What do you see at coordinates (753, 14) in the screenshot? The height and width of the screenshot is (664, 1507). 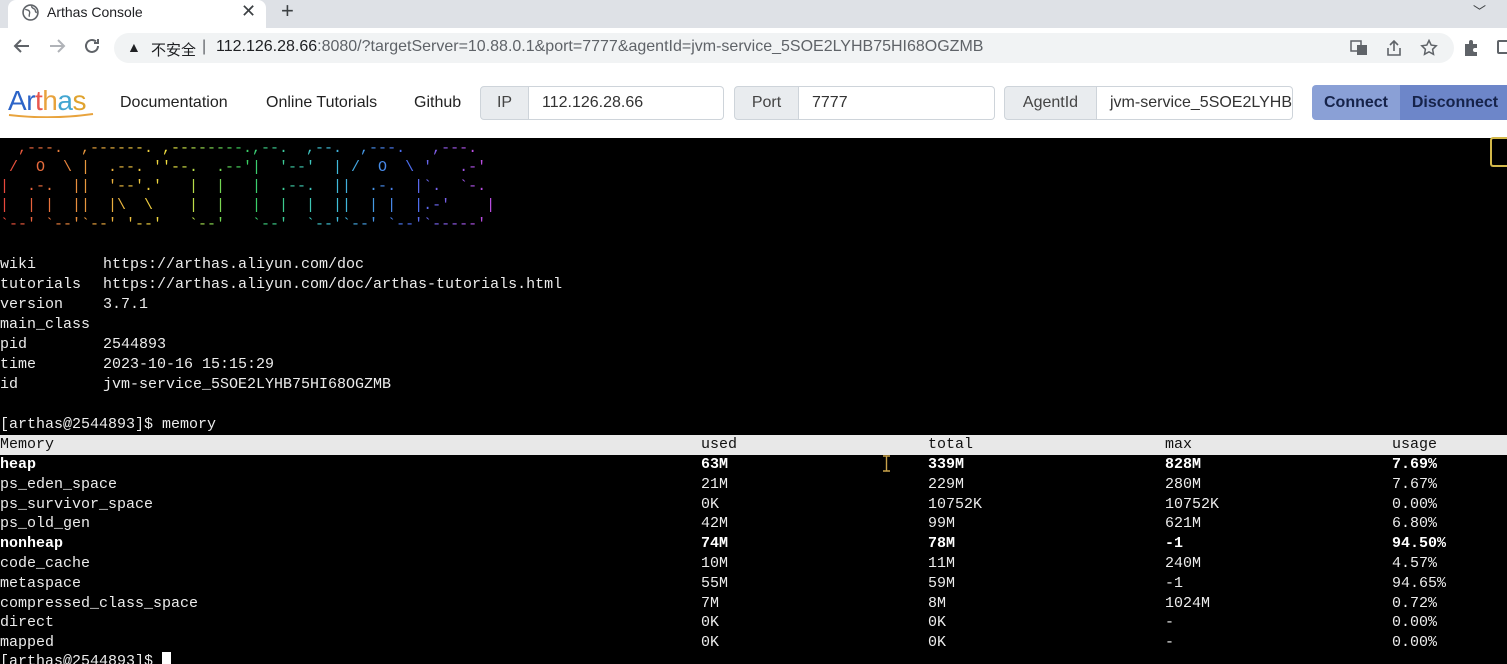 I see `browser-tab-strip: Arthas Console ✕ + ﹀` at bounding box center [753, 14].